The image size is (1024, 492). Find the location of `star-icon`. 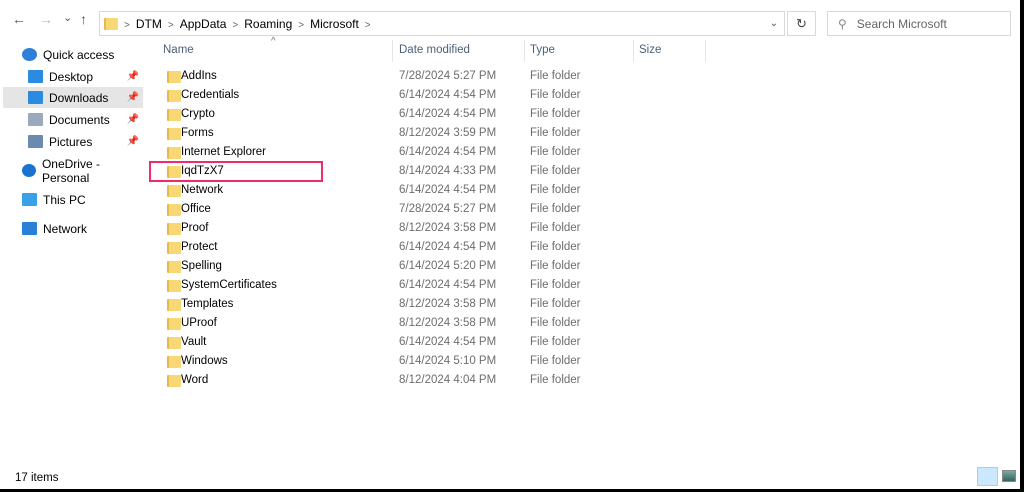

star-icon is located at coordinates (29, 54).